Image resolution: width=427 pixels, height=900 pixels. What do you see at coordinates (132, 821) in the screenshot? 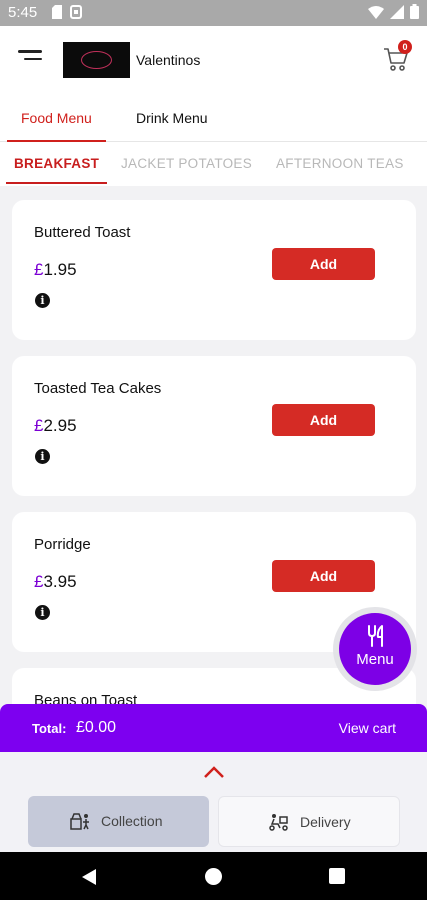
I see `collection-label: Collection` at bounding box center [132, 821].